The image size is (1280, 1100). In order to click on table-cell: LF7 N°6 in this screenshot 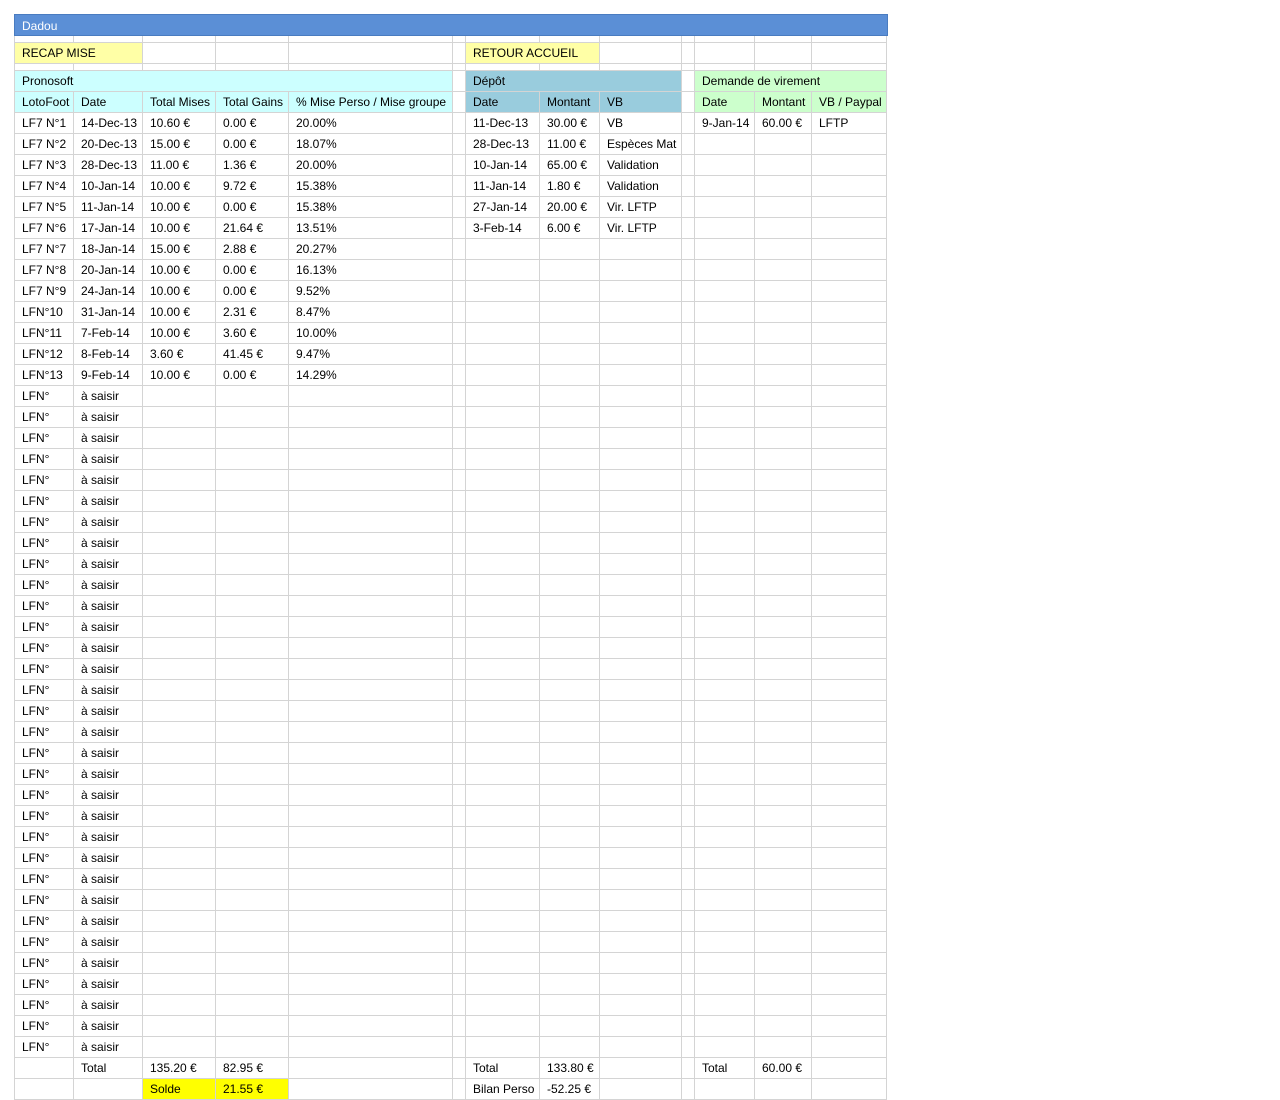, I will do `click(44, 228)`.